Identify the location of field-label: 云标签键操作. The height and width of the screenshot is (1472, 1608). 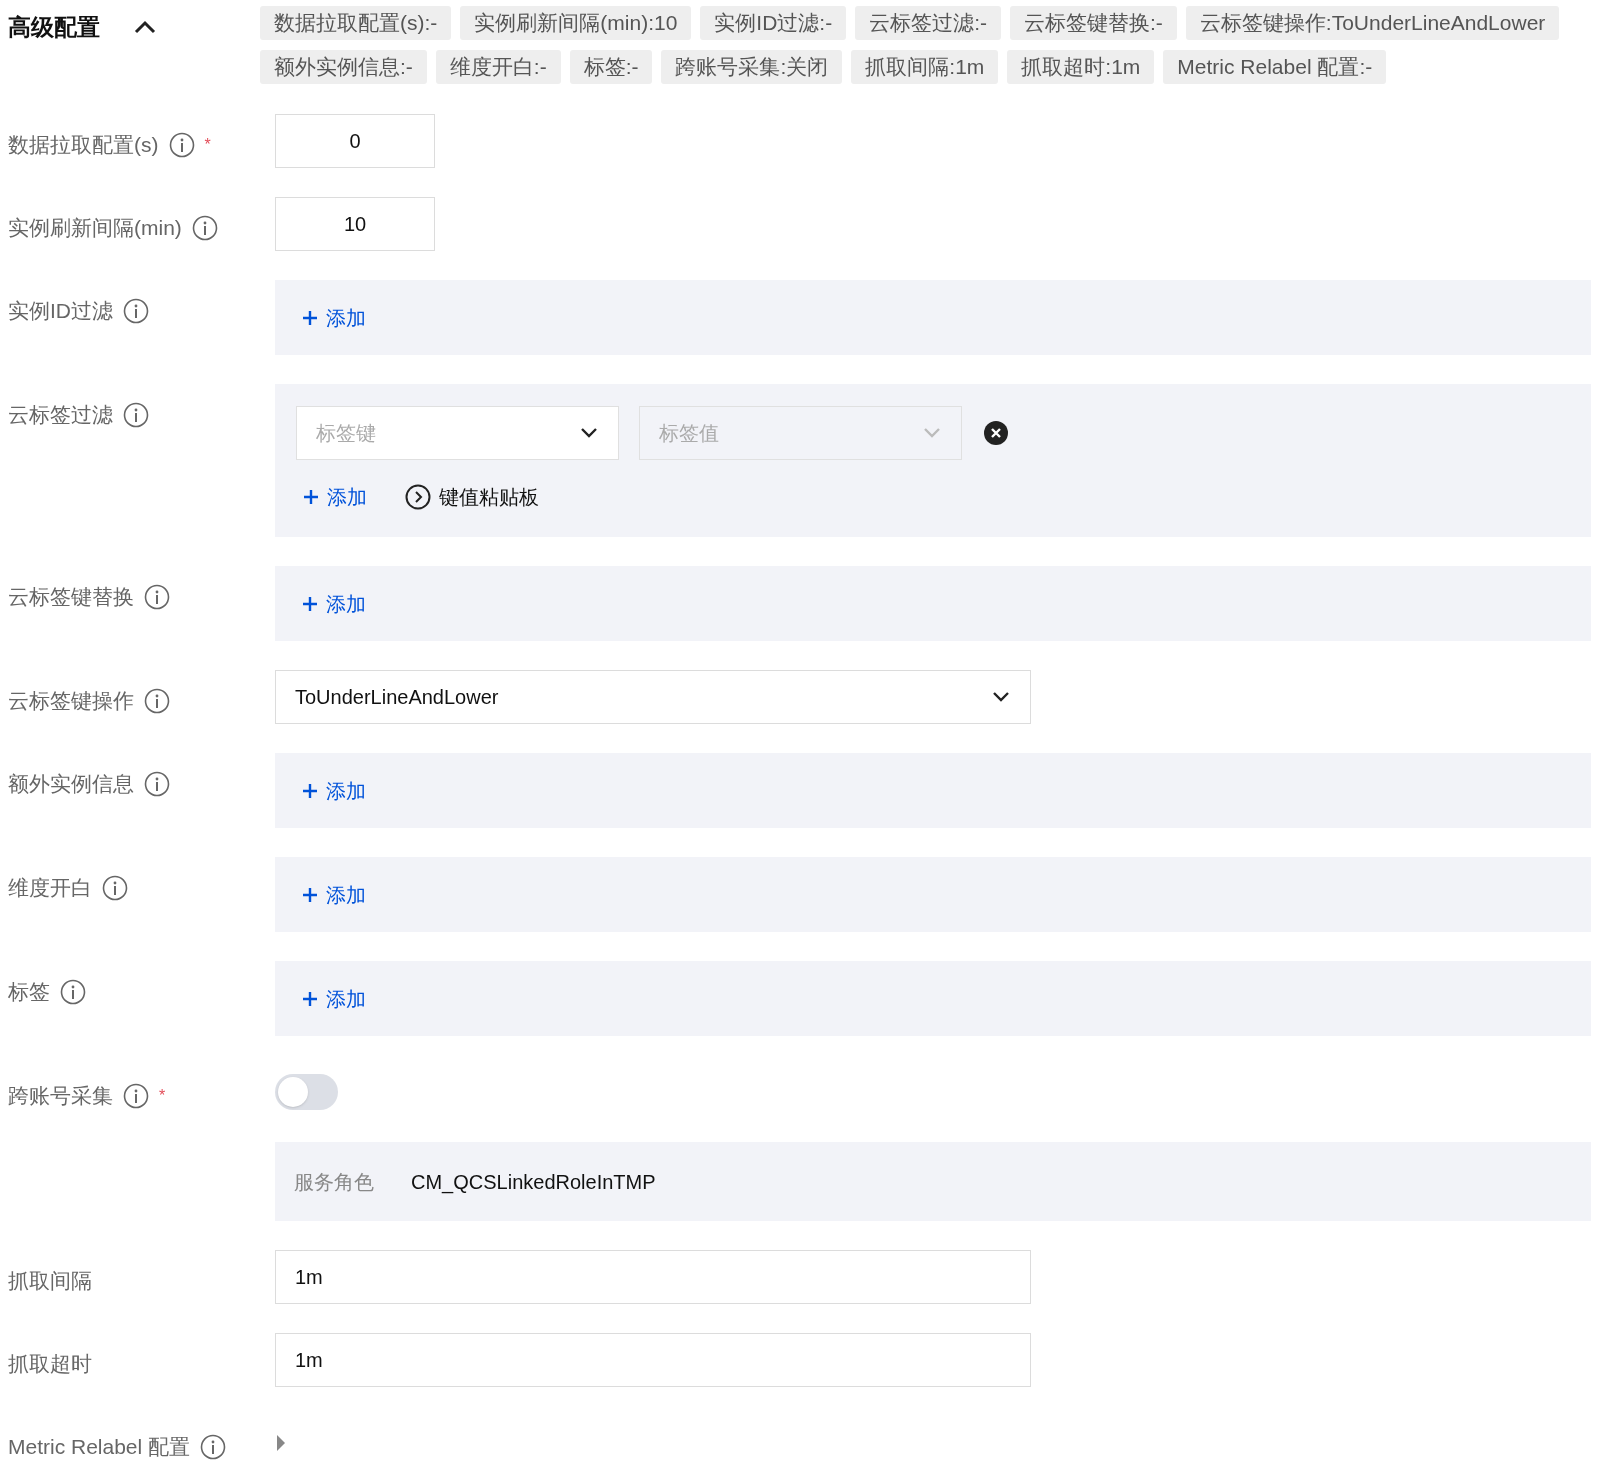
(71, 701).